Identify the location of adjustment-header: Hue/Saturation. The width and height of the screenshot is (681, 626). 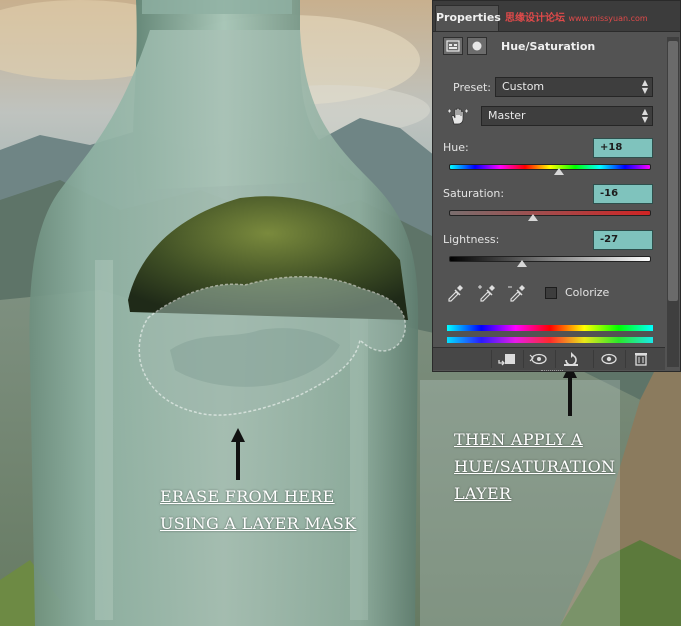
(558, 48).